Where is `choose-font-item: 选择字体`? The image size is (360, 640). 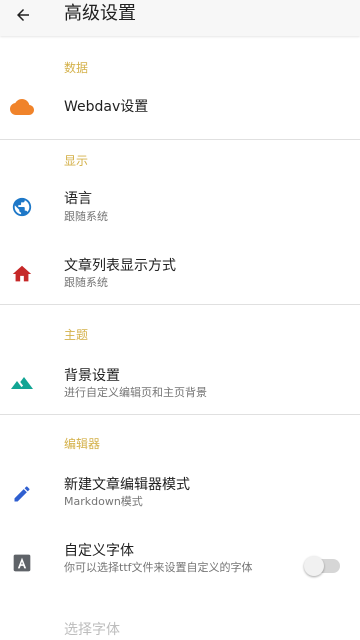
choose-font-item: 选择字体 is located at coordinates (180, 627).